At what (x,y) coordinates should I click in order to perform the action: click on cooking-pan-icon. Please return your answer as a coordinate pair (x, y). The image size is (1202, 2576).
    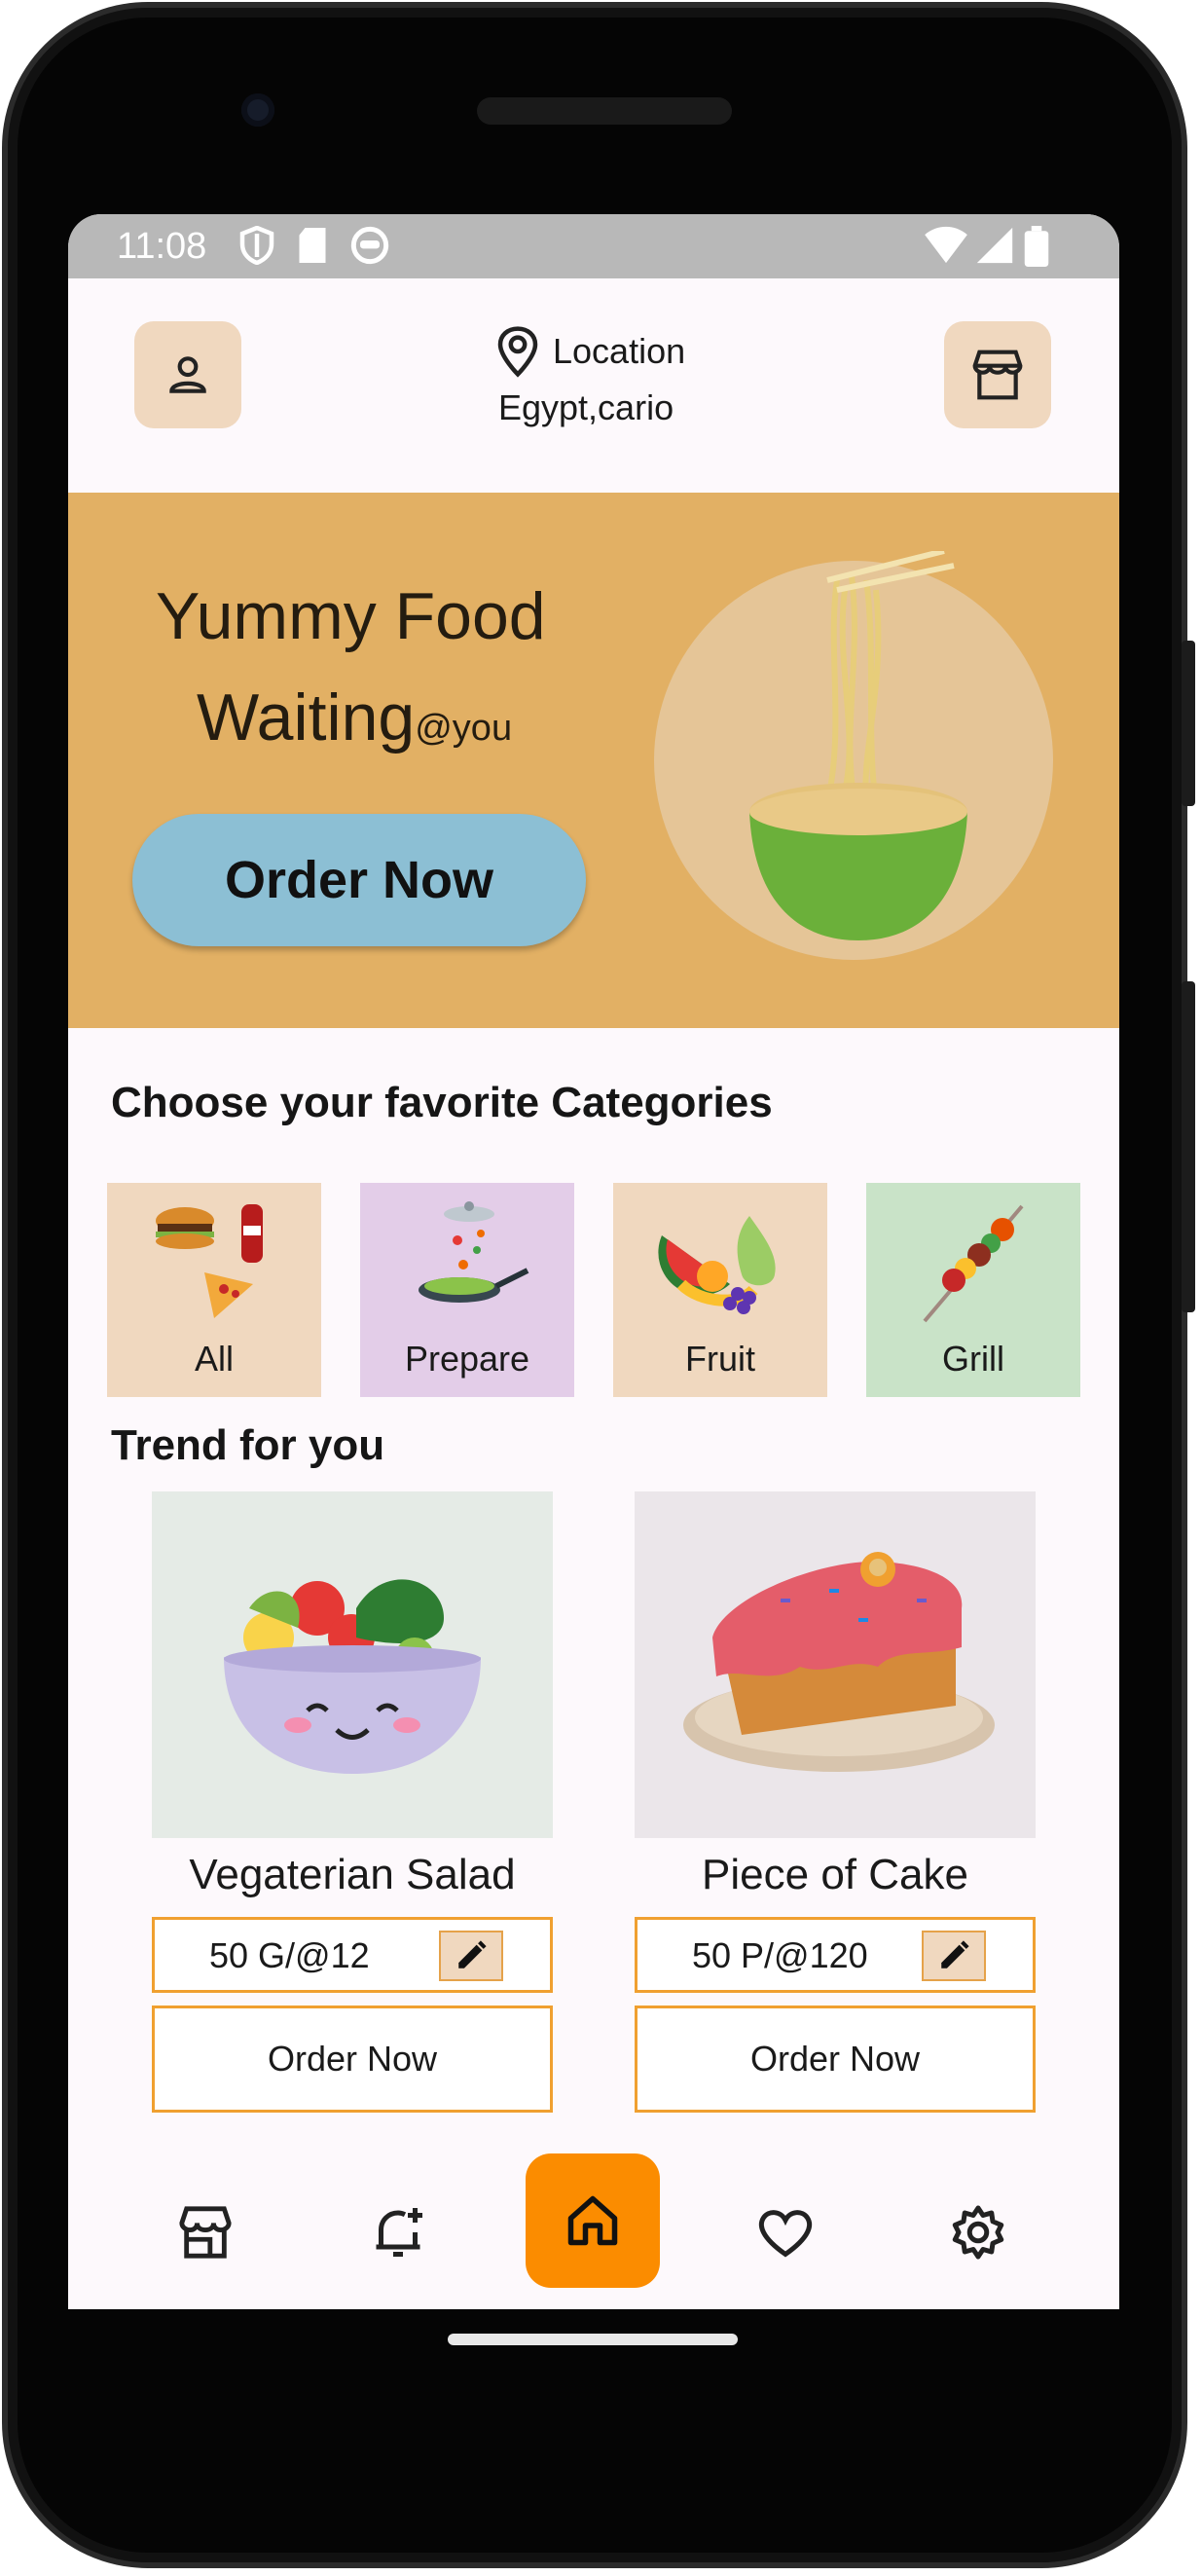
    Looking at the image, I should click on (474, 1252).